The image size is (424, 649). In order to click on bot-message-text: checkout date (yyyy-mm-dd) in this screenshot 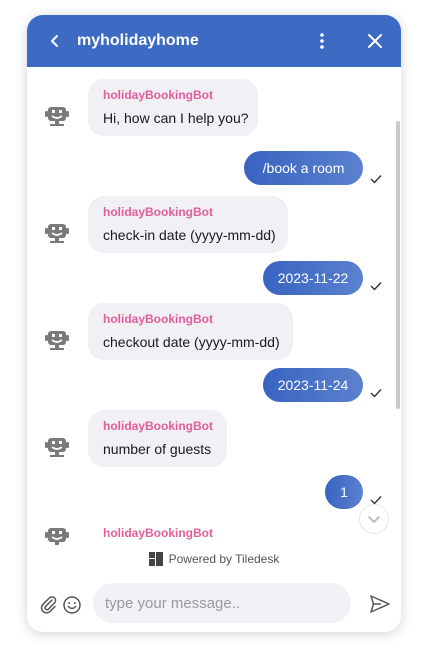, I will do `click(191, 342)`.